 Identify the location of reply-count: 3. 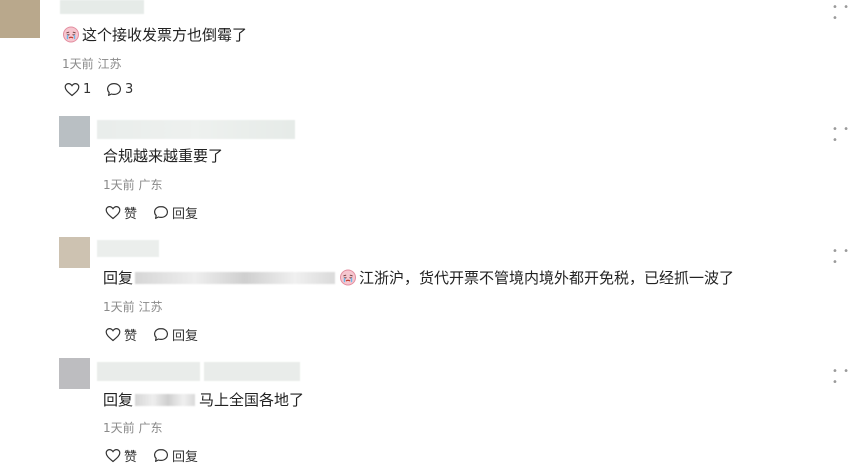
(129, 89).